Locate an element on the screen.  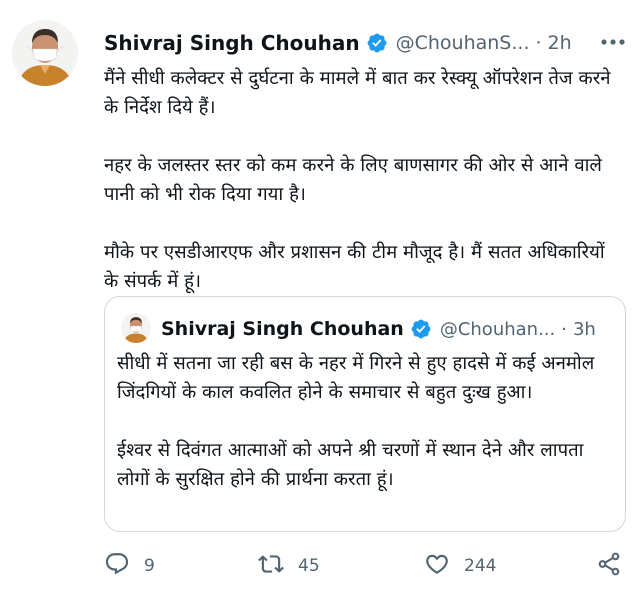
reply-count: 9 is located at coordinates (149, 566).